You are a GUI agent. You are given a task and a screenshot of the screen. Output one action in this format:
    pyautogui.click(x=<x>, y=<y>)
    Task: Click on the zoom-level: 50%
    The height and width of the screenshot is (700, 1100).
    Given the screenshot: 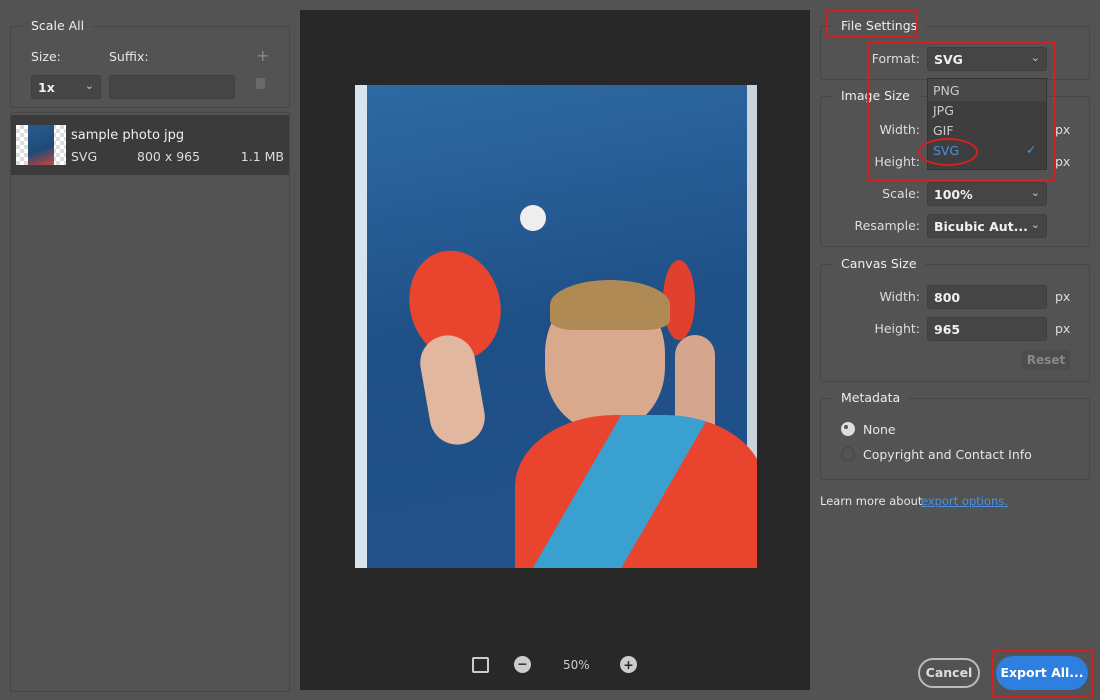 What is the action you would take?
    pyautogui.click(x=576, y=665)
    